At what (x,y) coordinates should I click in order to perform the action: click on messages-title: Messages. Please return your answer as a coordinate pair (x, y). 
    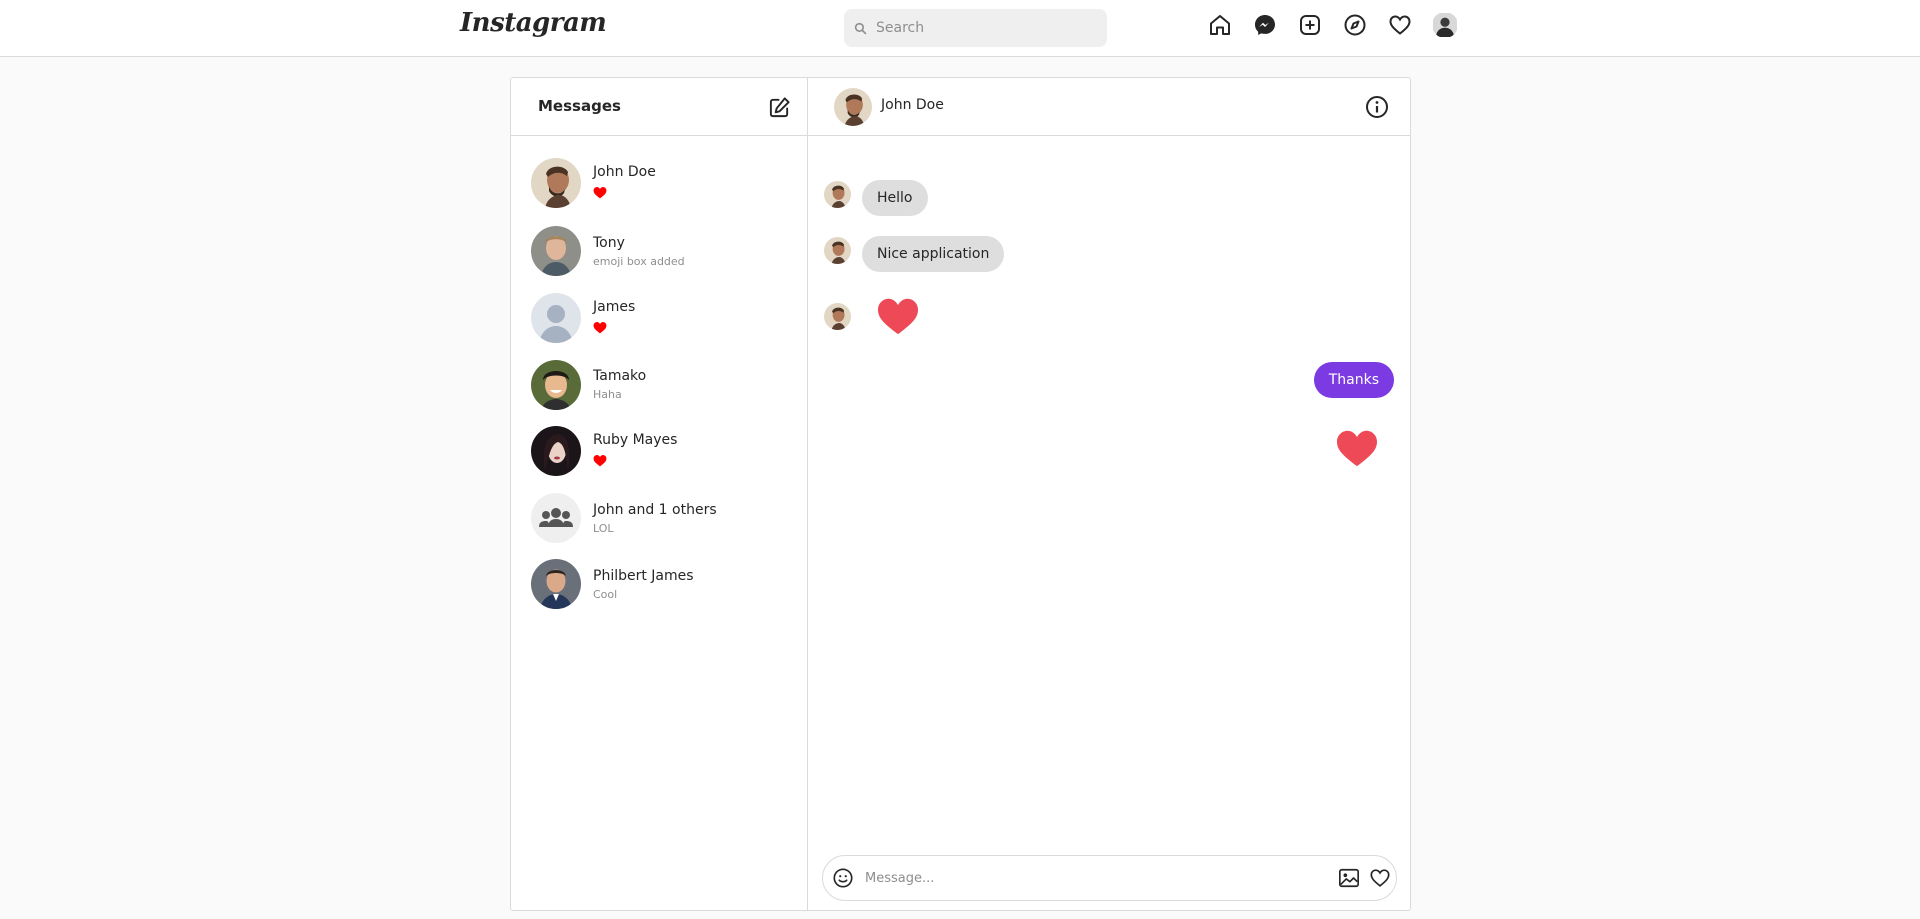
    Looking at the image, I should click on (579, 106).